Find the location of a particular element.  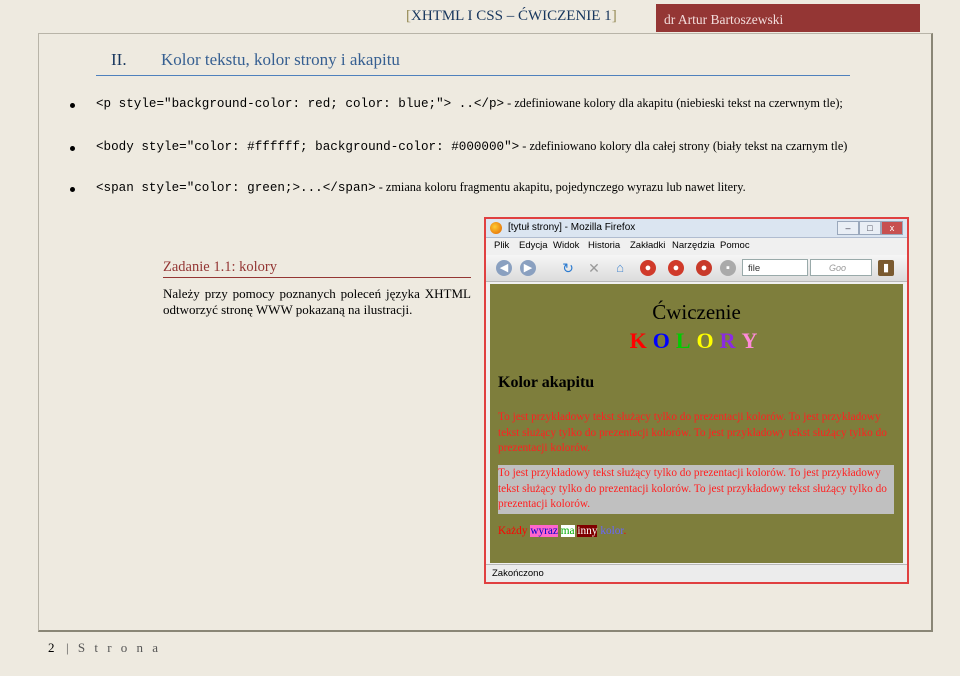

colored-word: kolor is located at coordinates (612, 531).